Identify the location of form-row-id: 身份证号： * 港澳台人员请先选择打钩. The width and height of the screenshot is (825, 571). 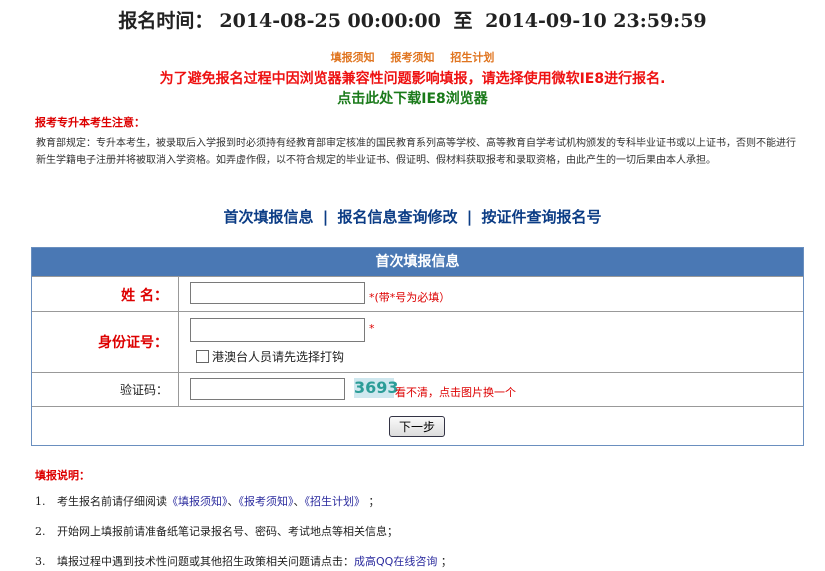
(417, 341).